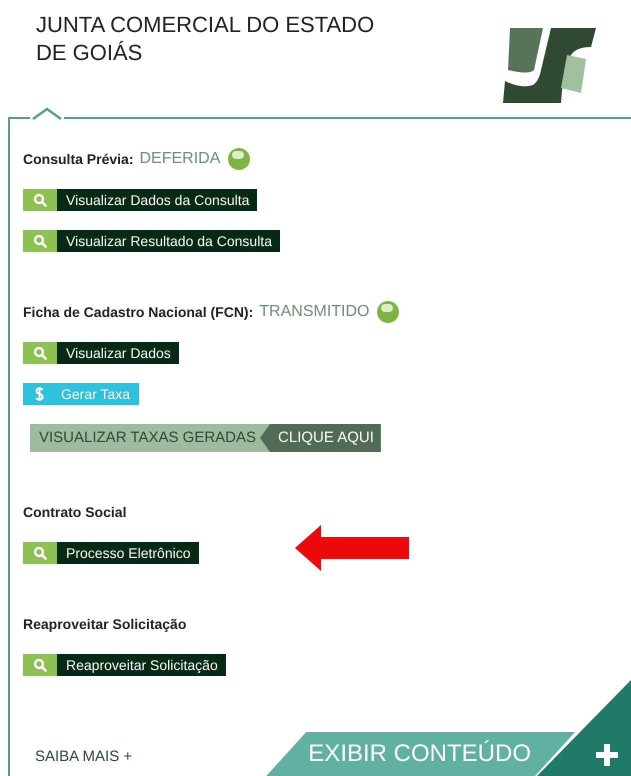 The width and height of the screenshot is (631, 776). I want to click on action-button: Reaproveitar Solicitação, so click(124, 665).